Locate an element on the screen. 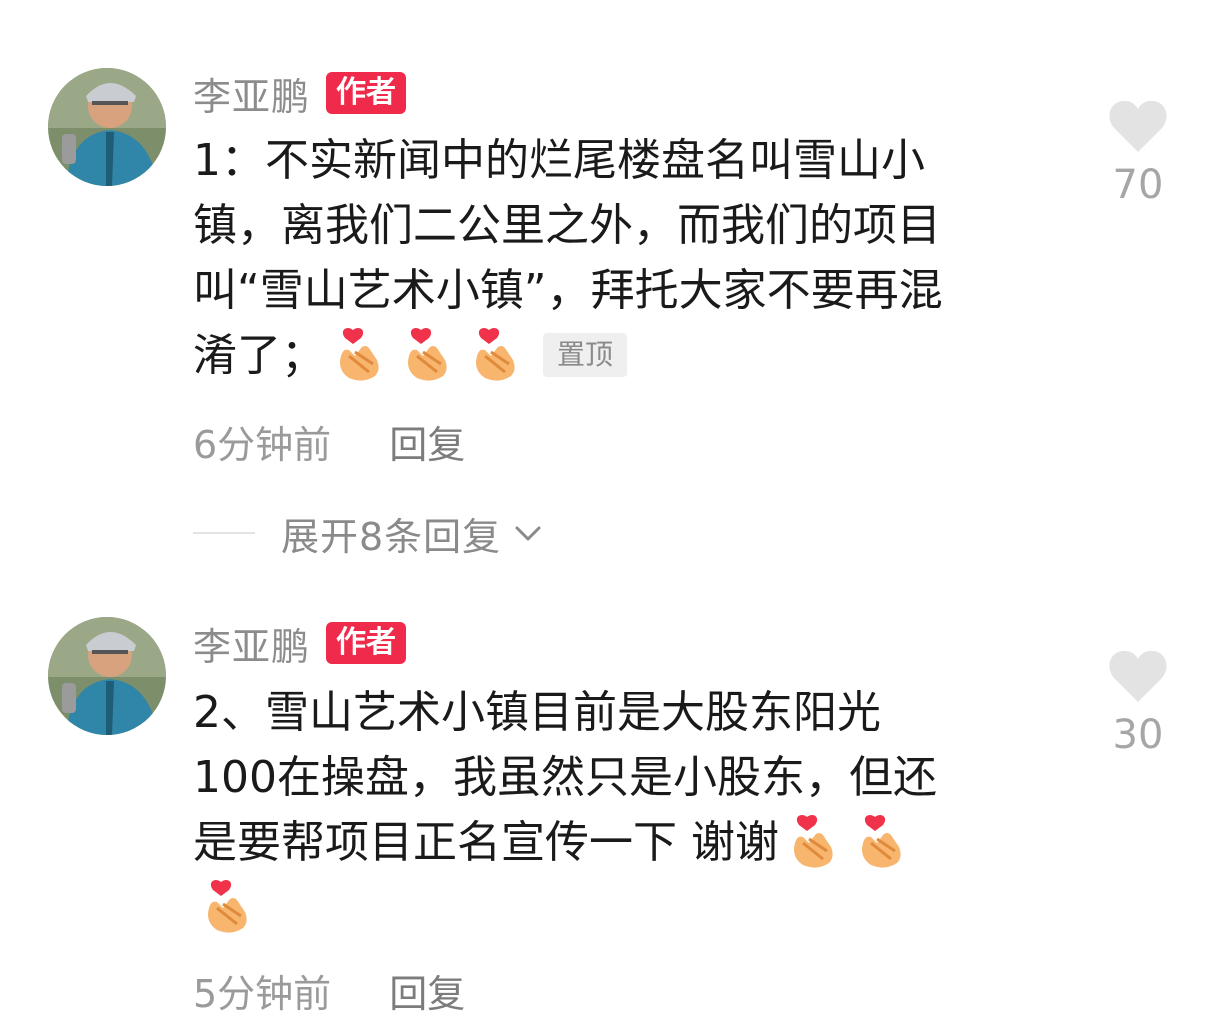  comment-time: 6分钟前 is located at coordinates (262, 445).